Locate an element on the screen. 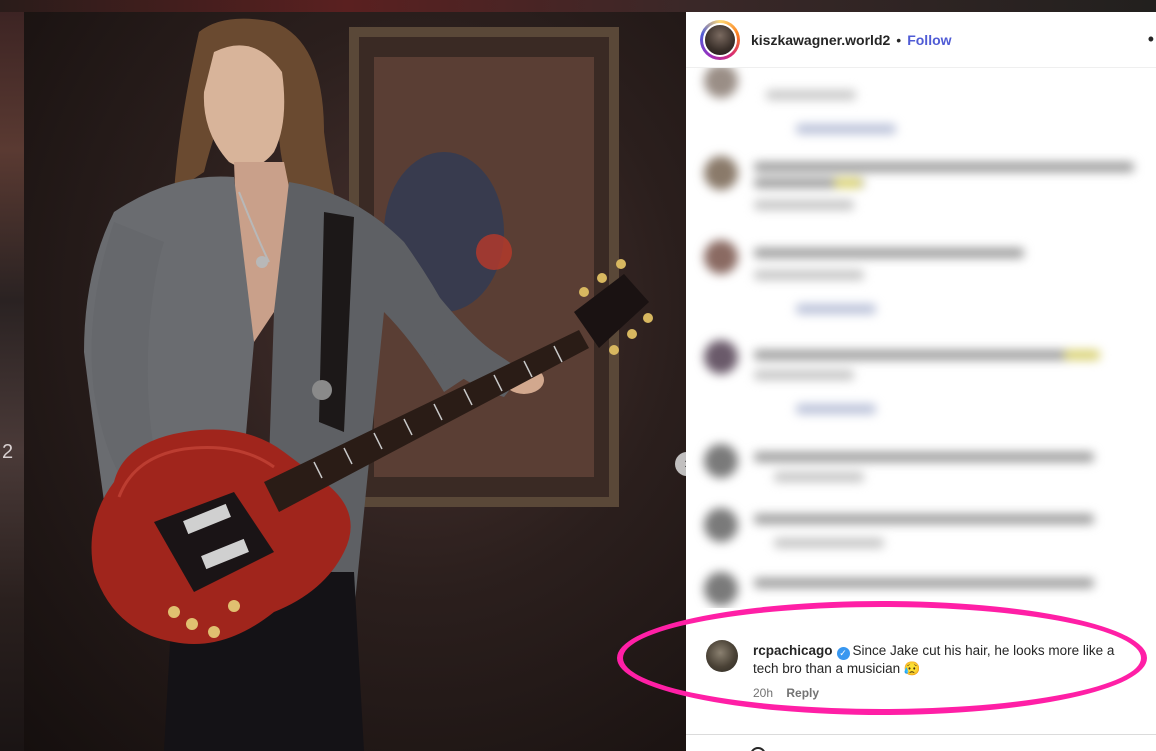  author-avatar-image is located at coordinates (720, 39).